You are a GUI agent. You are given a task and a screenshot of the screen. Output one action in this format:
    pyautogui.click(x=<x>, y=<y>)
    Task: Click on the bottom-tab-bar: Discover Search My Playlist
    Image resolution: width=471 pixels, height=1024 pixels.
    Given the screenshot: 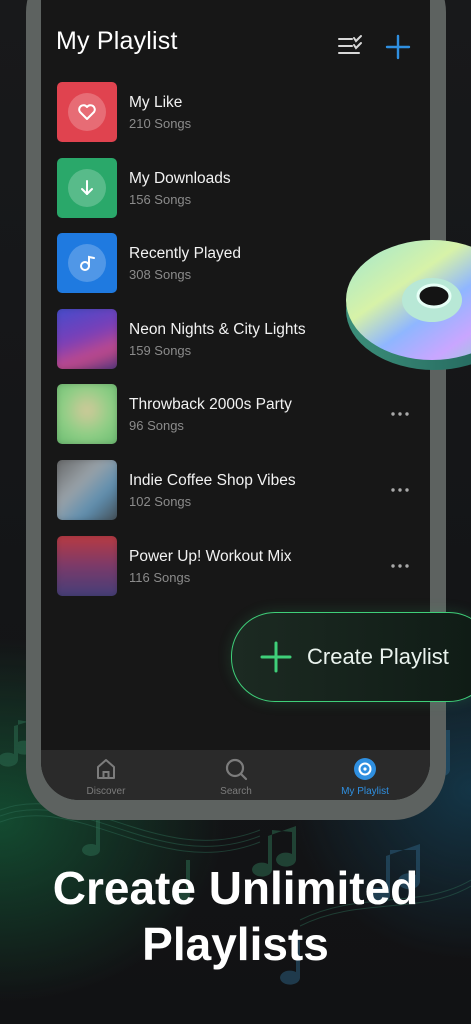 What is the action you would take?
    pyautogui.click(x=235, y=775)
    